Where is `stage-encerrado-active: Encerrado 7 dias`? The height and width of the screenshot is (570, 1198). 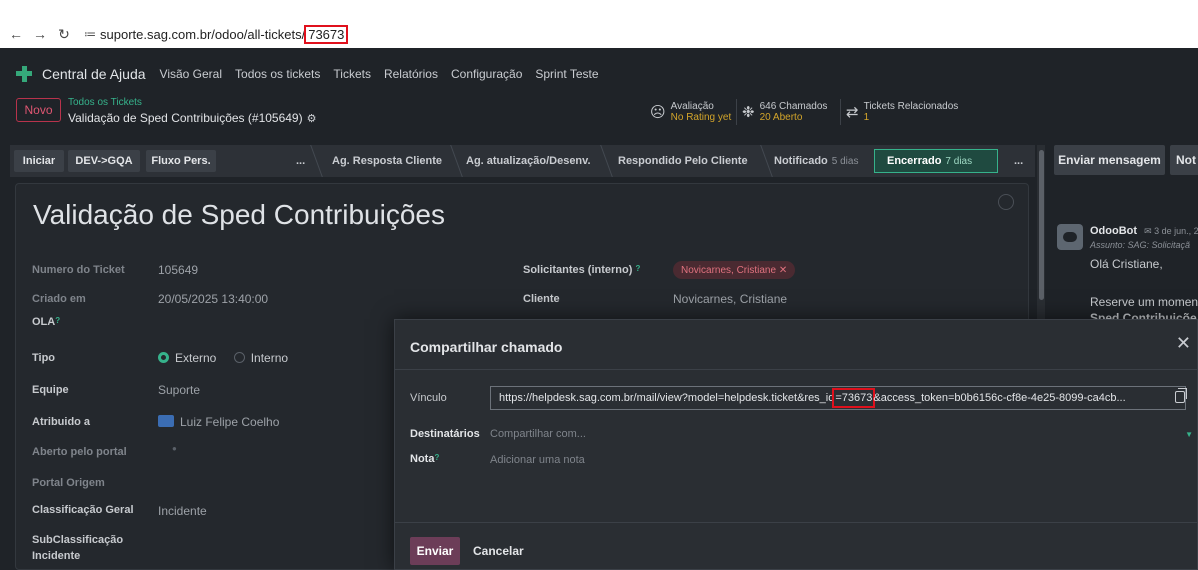 stage-encerrado-active: Encerrado 7 dias is located at coordinates (936, 161).